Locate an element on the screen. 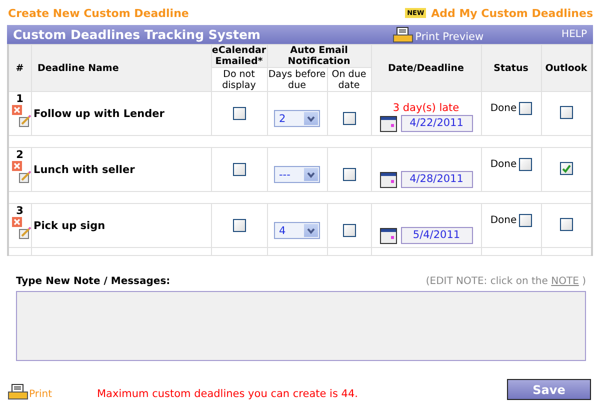 The image size is (601, 416). deadline-name: Follow up with Lender is located at coordinates (121, 114).